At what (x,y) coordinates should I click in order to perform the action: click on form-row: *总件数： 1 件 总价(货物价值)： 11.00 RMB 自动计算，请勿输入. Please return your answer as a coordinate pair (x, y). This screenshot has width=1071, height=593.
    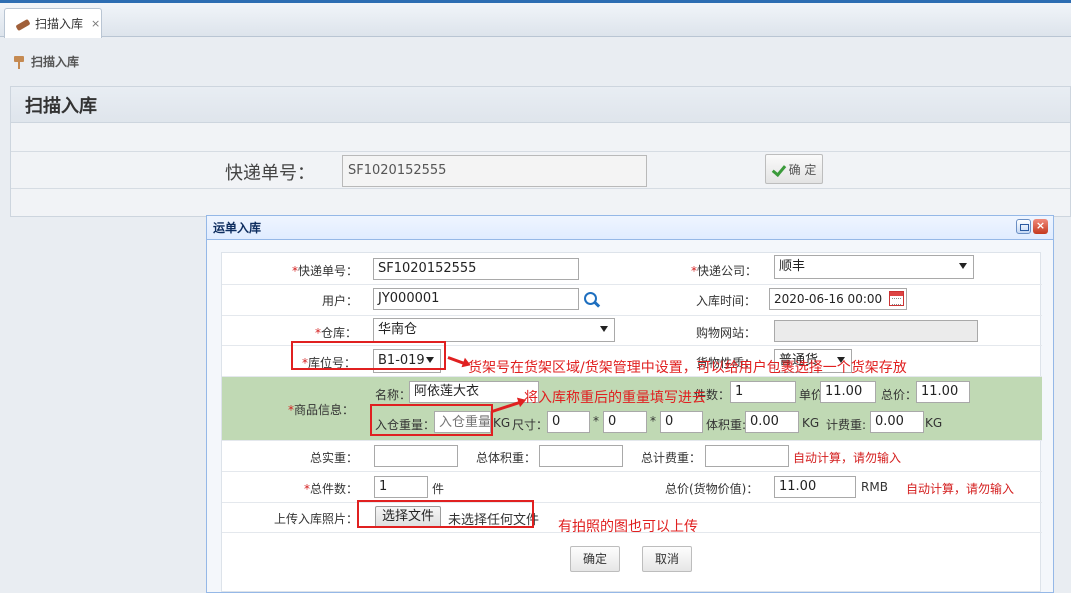
    Looking at the image, I should click on (632, 487).